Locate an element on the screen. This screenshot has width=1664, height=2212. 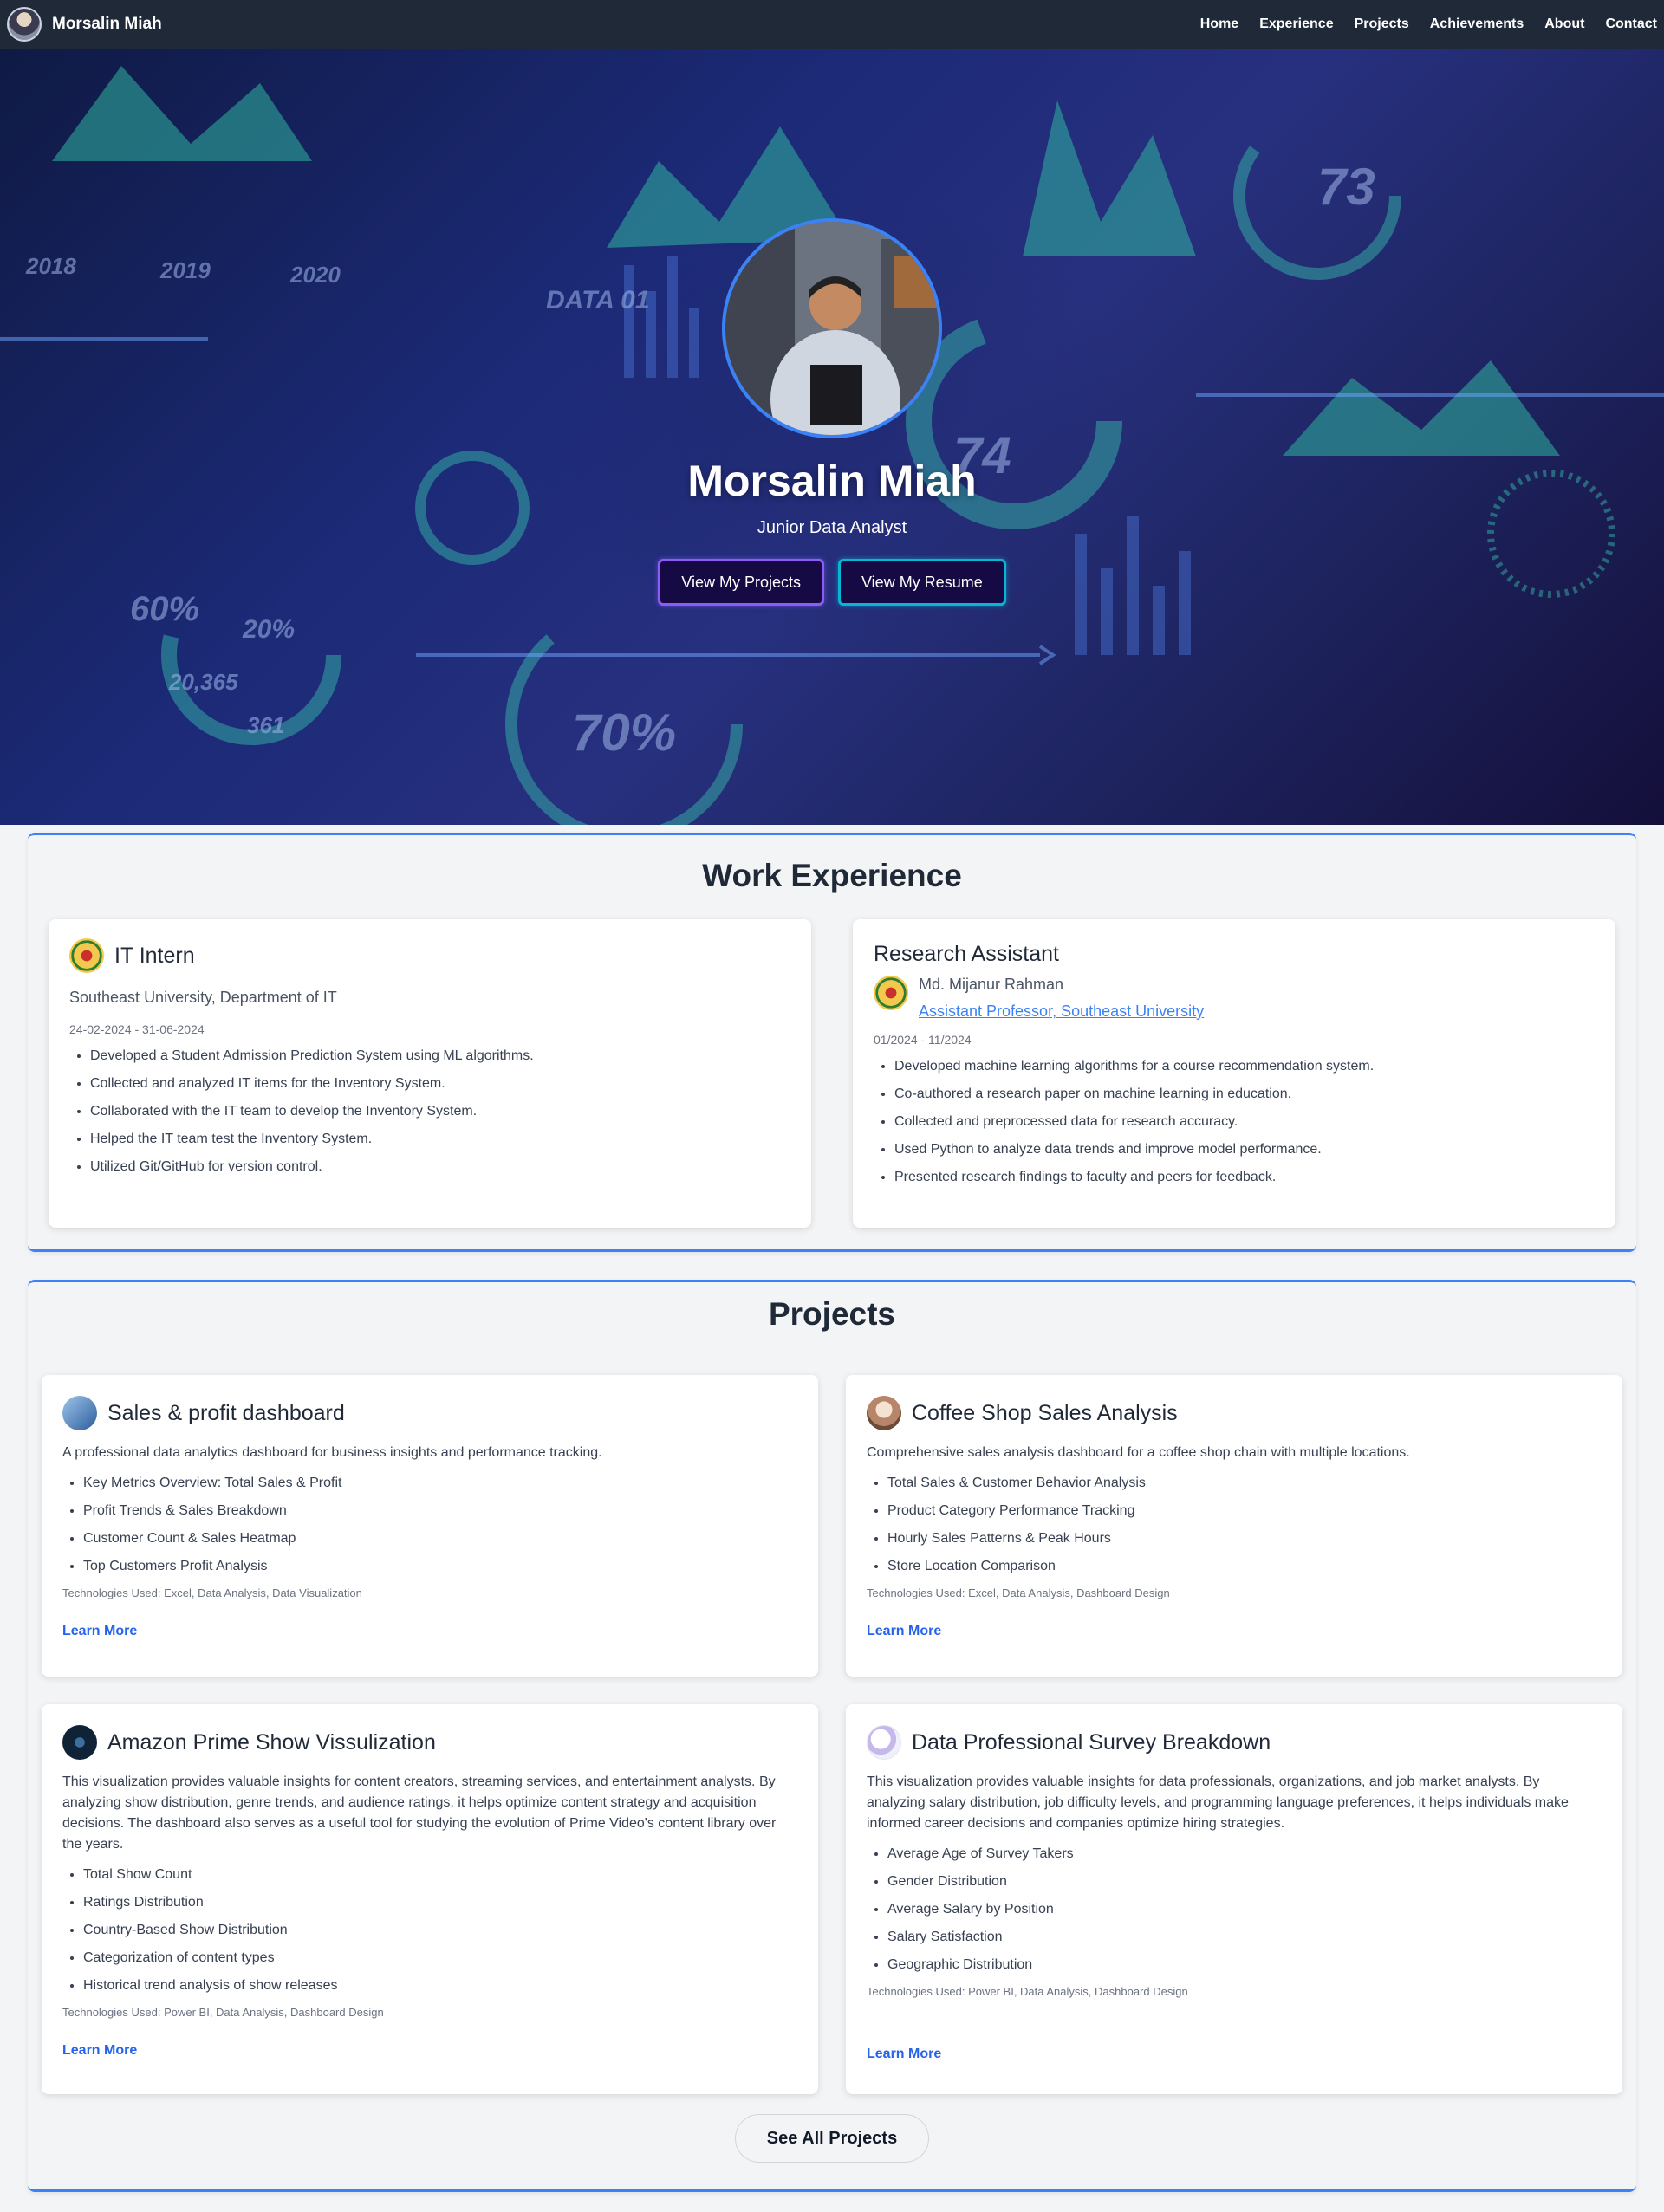
nav-link-home: Home is located at coordinates (1219, 24).